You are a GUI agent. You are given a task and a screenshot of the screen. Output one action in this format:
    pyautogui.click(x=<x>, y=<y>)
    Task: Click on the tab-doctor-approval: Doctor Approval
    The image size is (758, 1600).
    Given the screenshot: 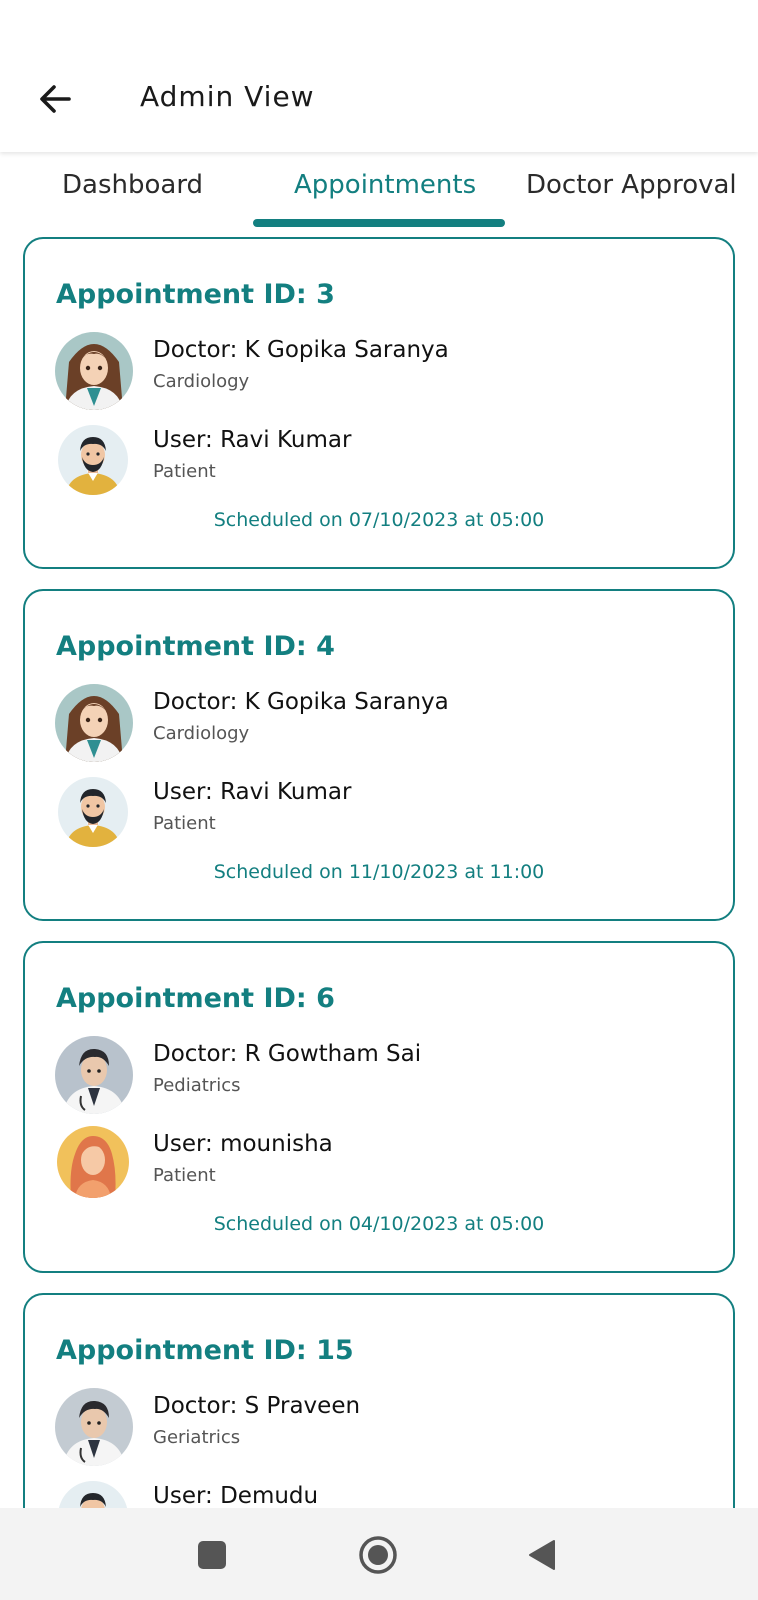 What is the action you would take?
    pyautogui.click(x=631, y=185)
    